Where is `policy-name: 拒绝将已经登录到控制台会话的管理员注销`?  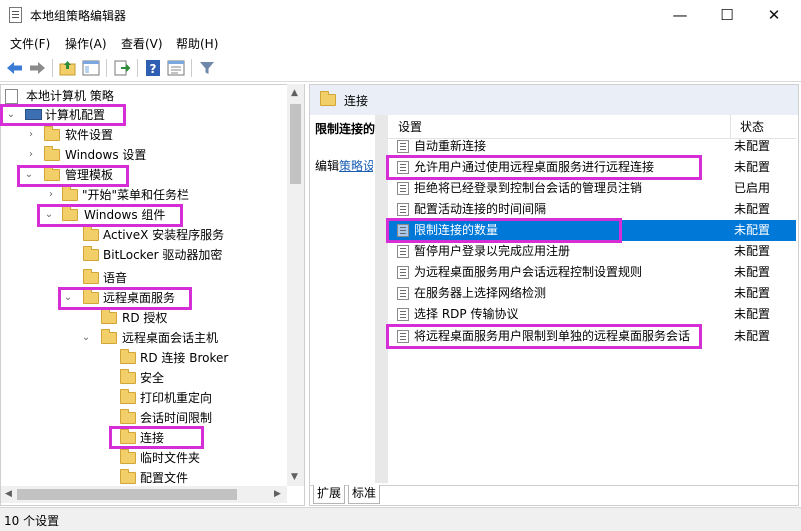
policy-name: 拒绝将已经登录到控制台会话的管理员注销 is located at coordinates (528, 188).